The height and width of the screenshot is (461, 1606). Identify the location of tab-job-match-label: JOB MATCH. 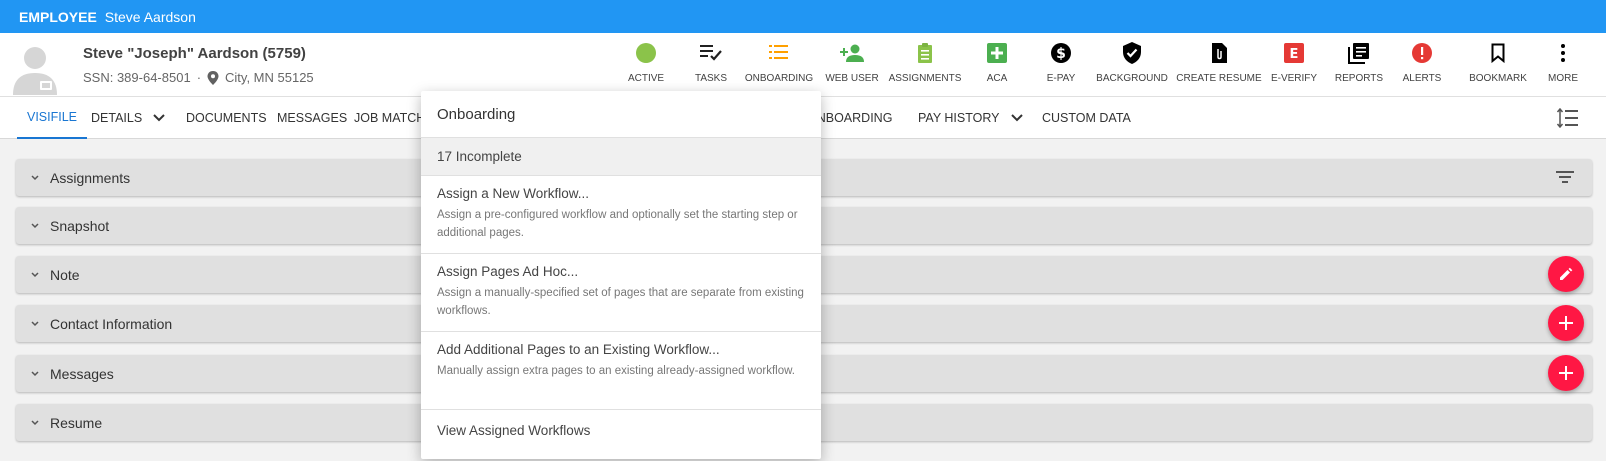
(390, 118).